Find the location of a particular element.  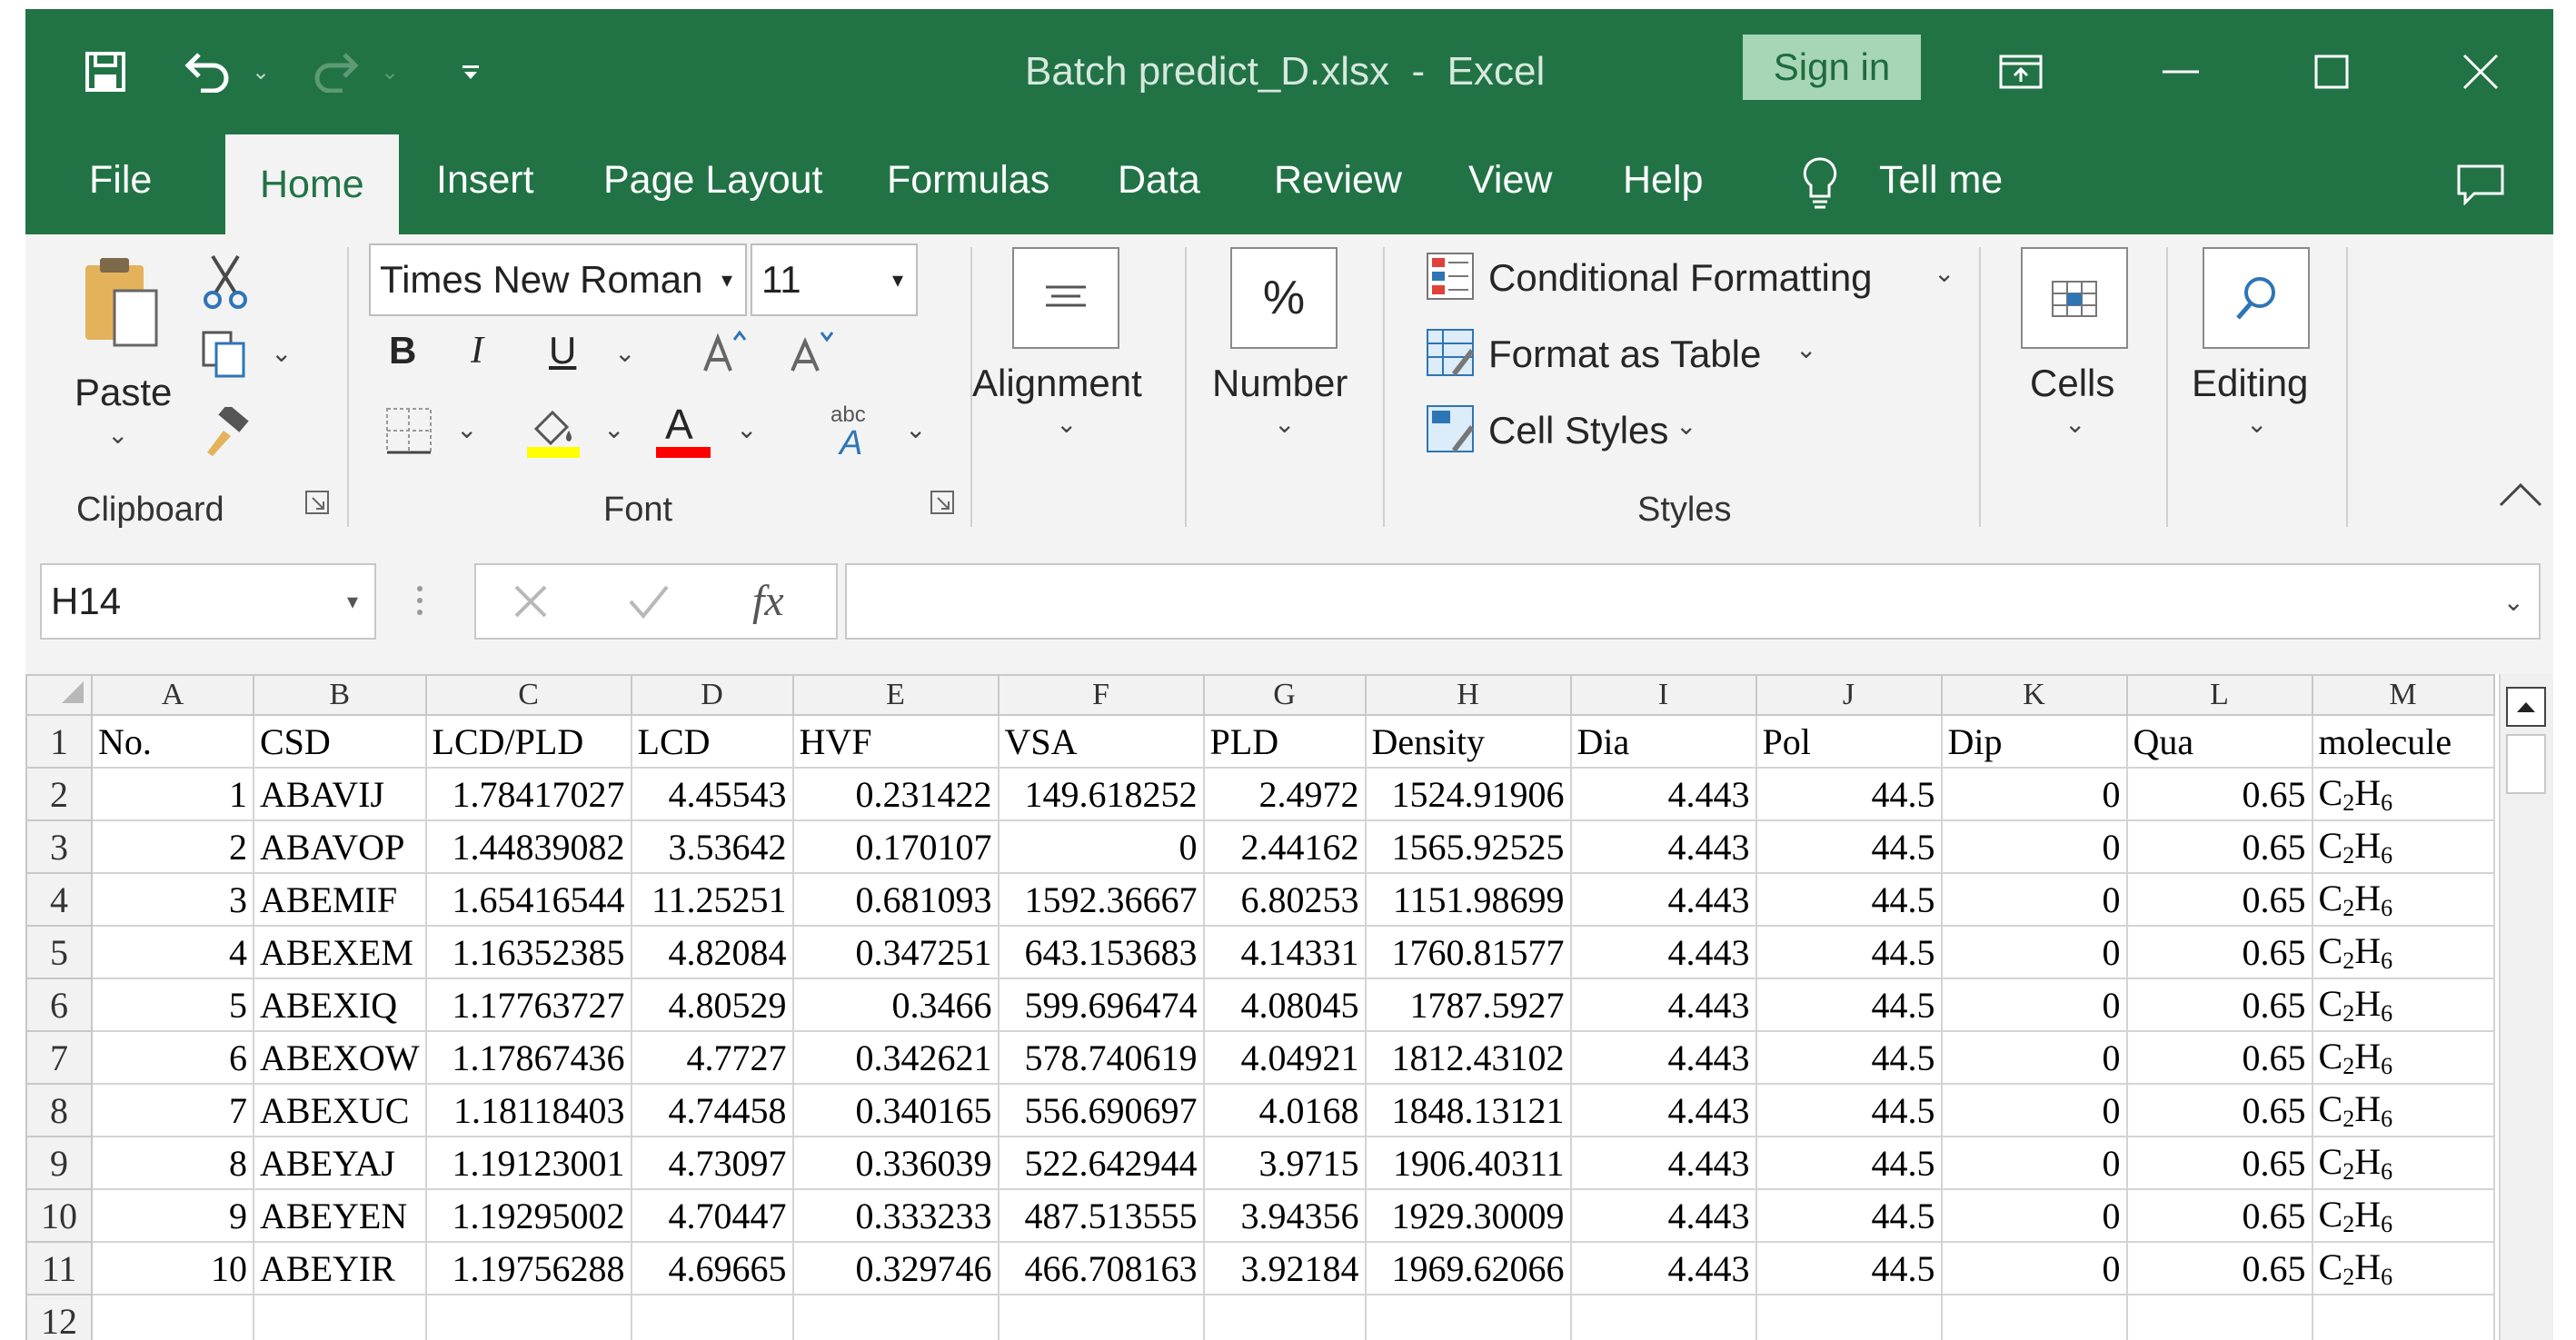

column-header-e: E is located at coordinates (896, 695).